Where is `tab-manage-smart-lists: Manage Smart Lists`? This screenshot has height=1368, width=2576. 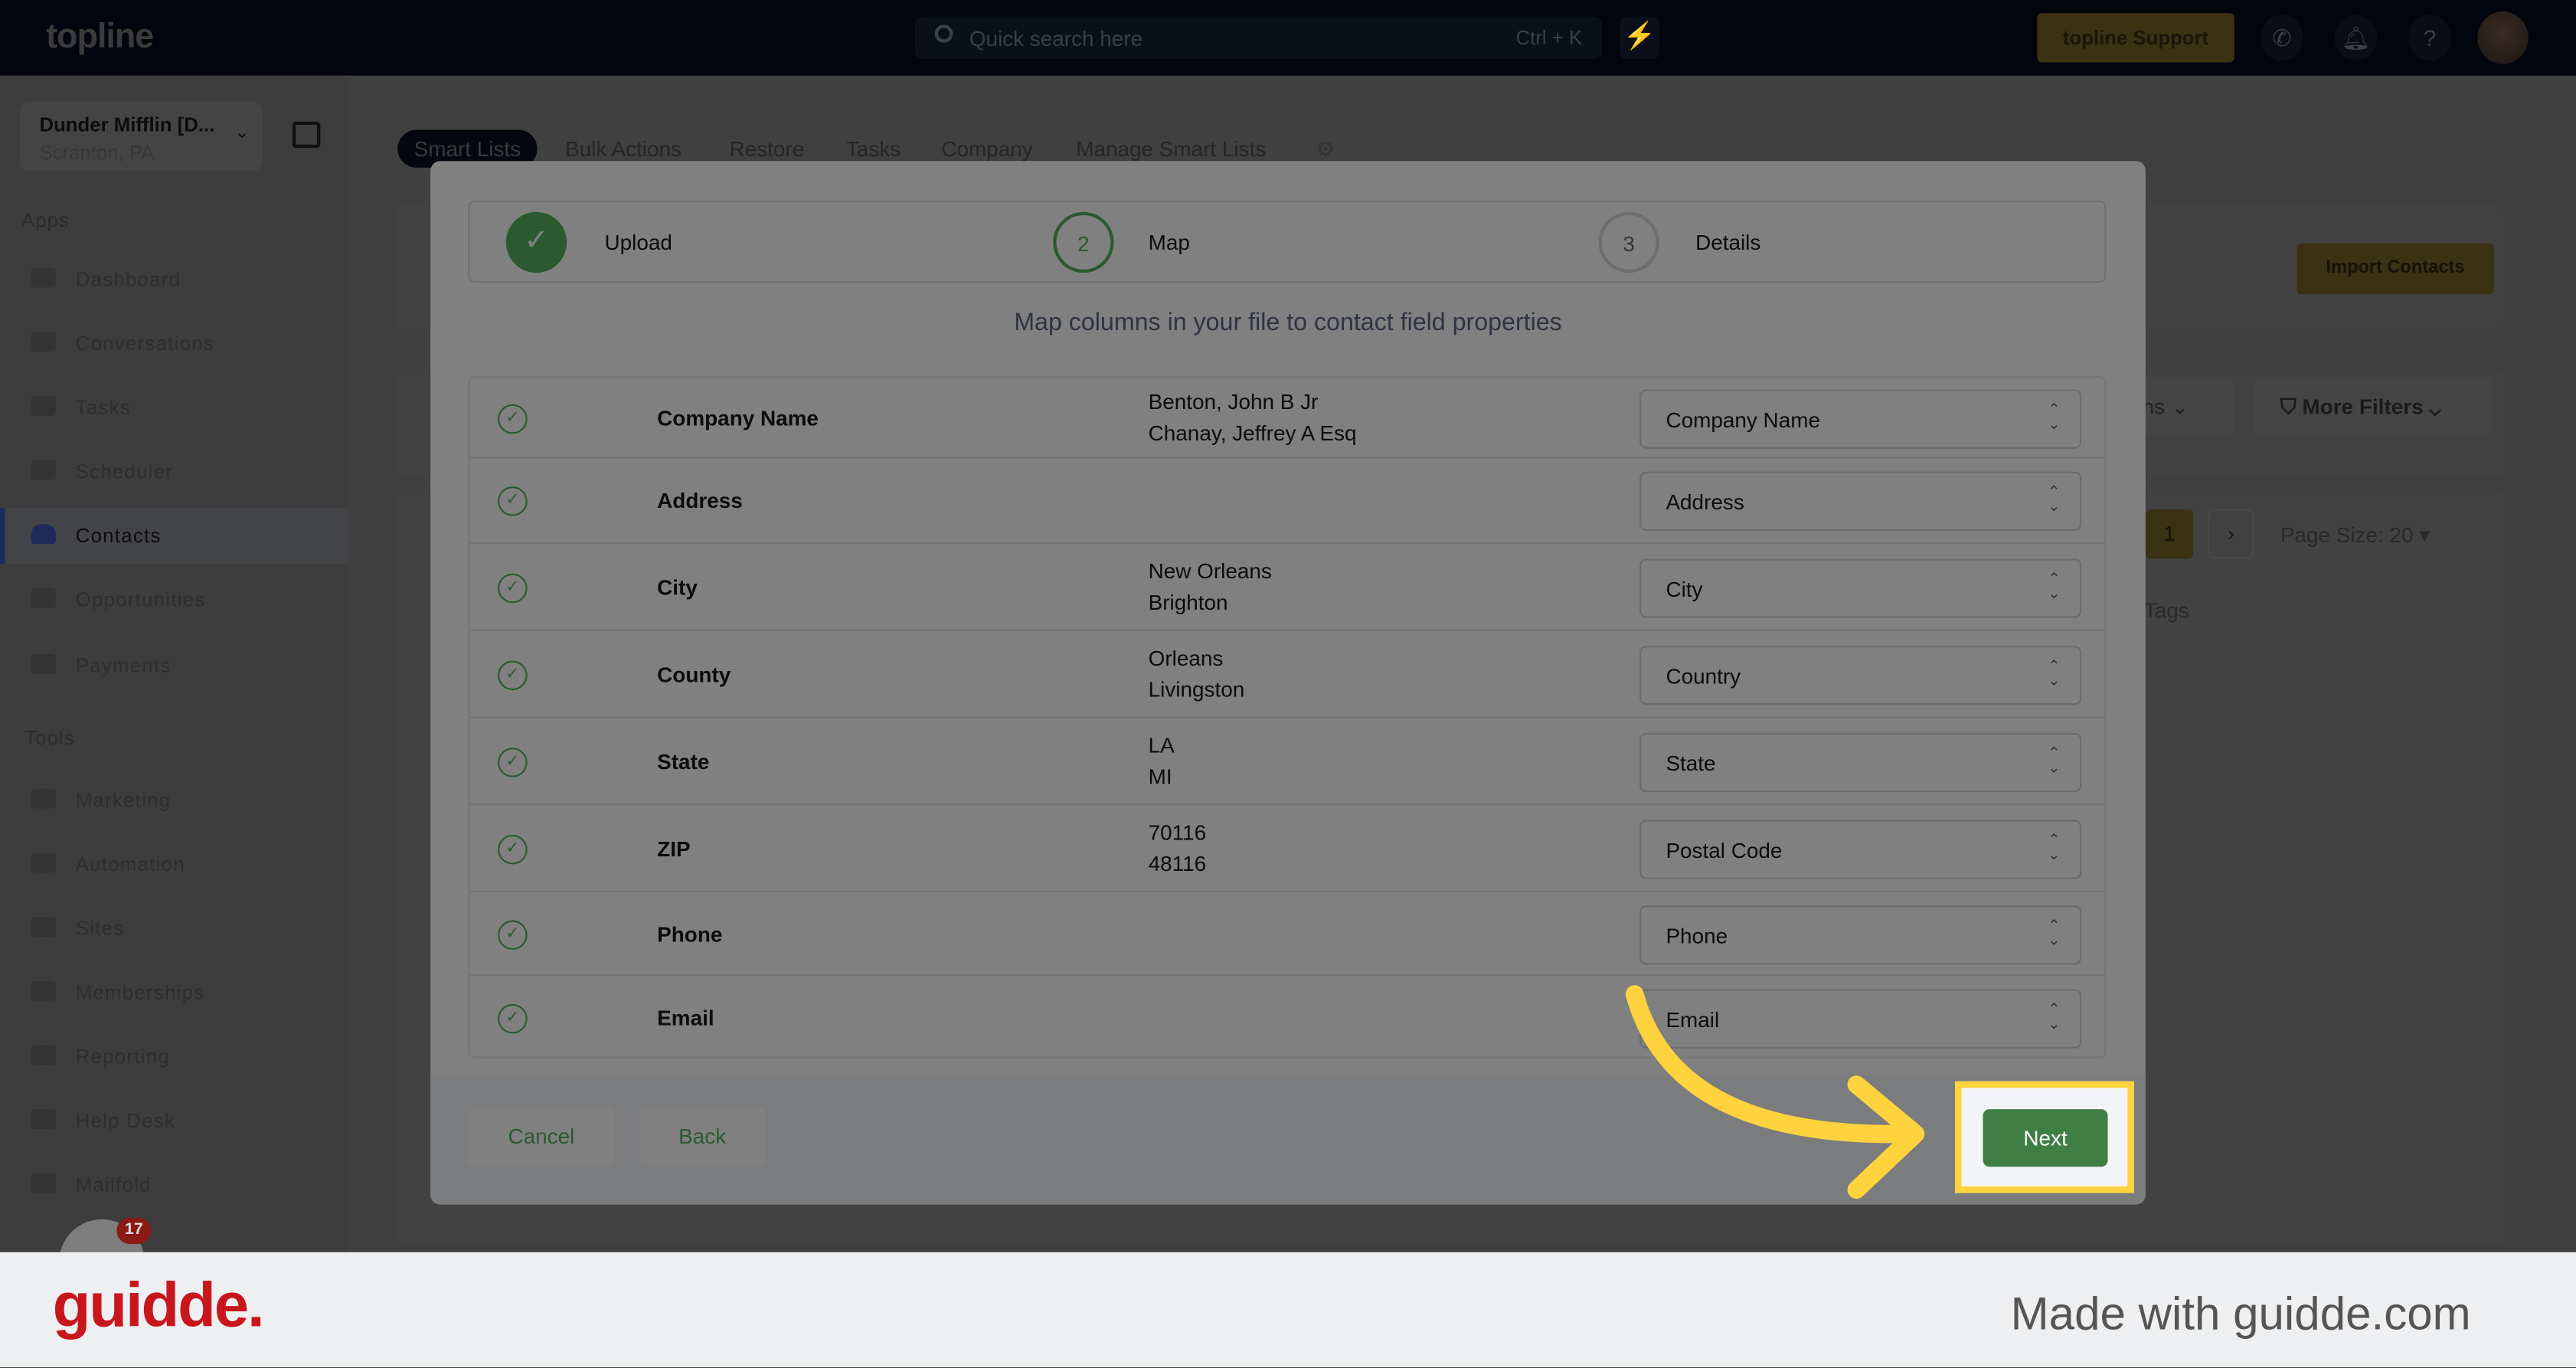
tab-manage-smart-lists: Manage Smart Lists is located at coordinates (1171, 148).